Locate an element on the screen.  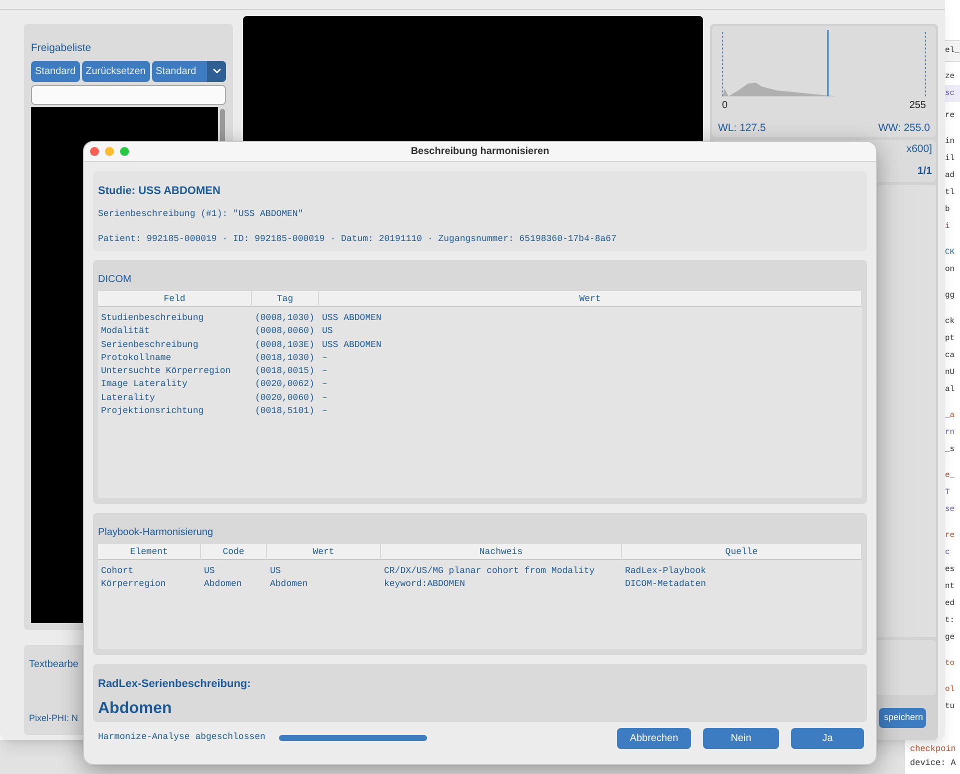
series-description: Serienbeschreibung (#1): "USS ABDOMEN" is located at coordinates (201, 214).